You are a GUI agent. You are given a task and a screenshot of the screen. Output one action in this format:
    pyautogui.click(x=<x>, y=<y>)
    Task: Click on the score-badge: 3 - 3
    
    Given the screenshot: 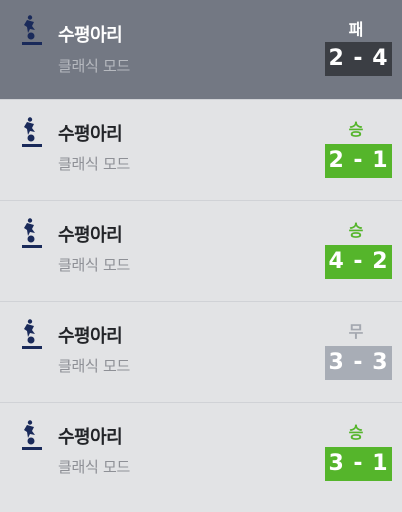 What is the action you would take?
    pyautogui.click(x=358, y=363)
    